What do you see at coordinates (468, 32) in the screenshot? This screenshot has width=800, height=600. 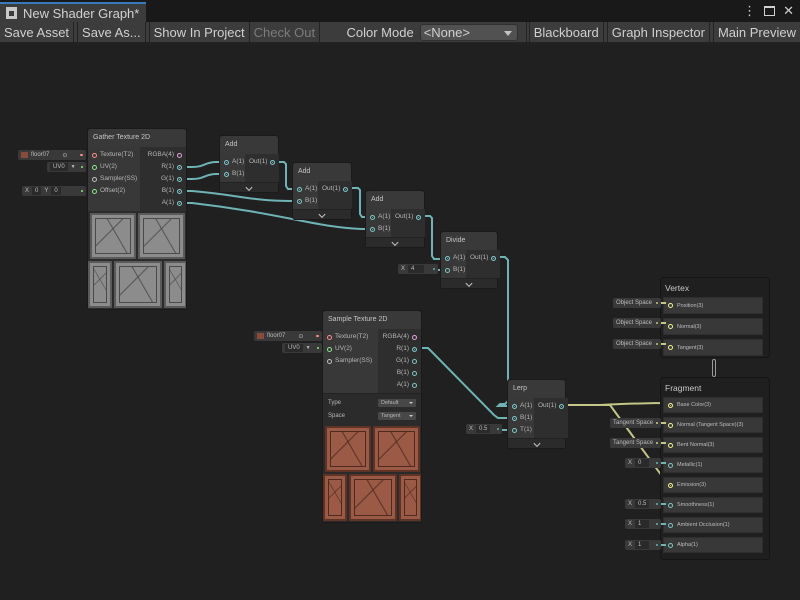 I see `color-mode-dropdown: <None>` at bounding box center [468, 32].